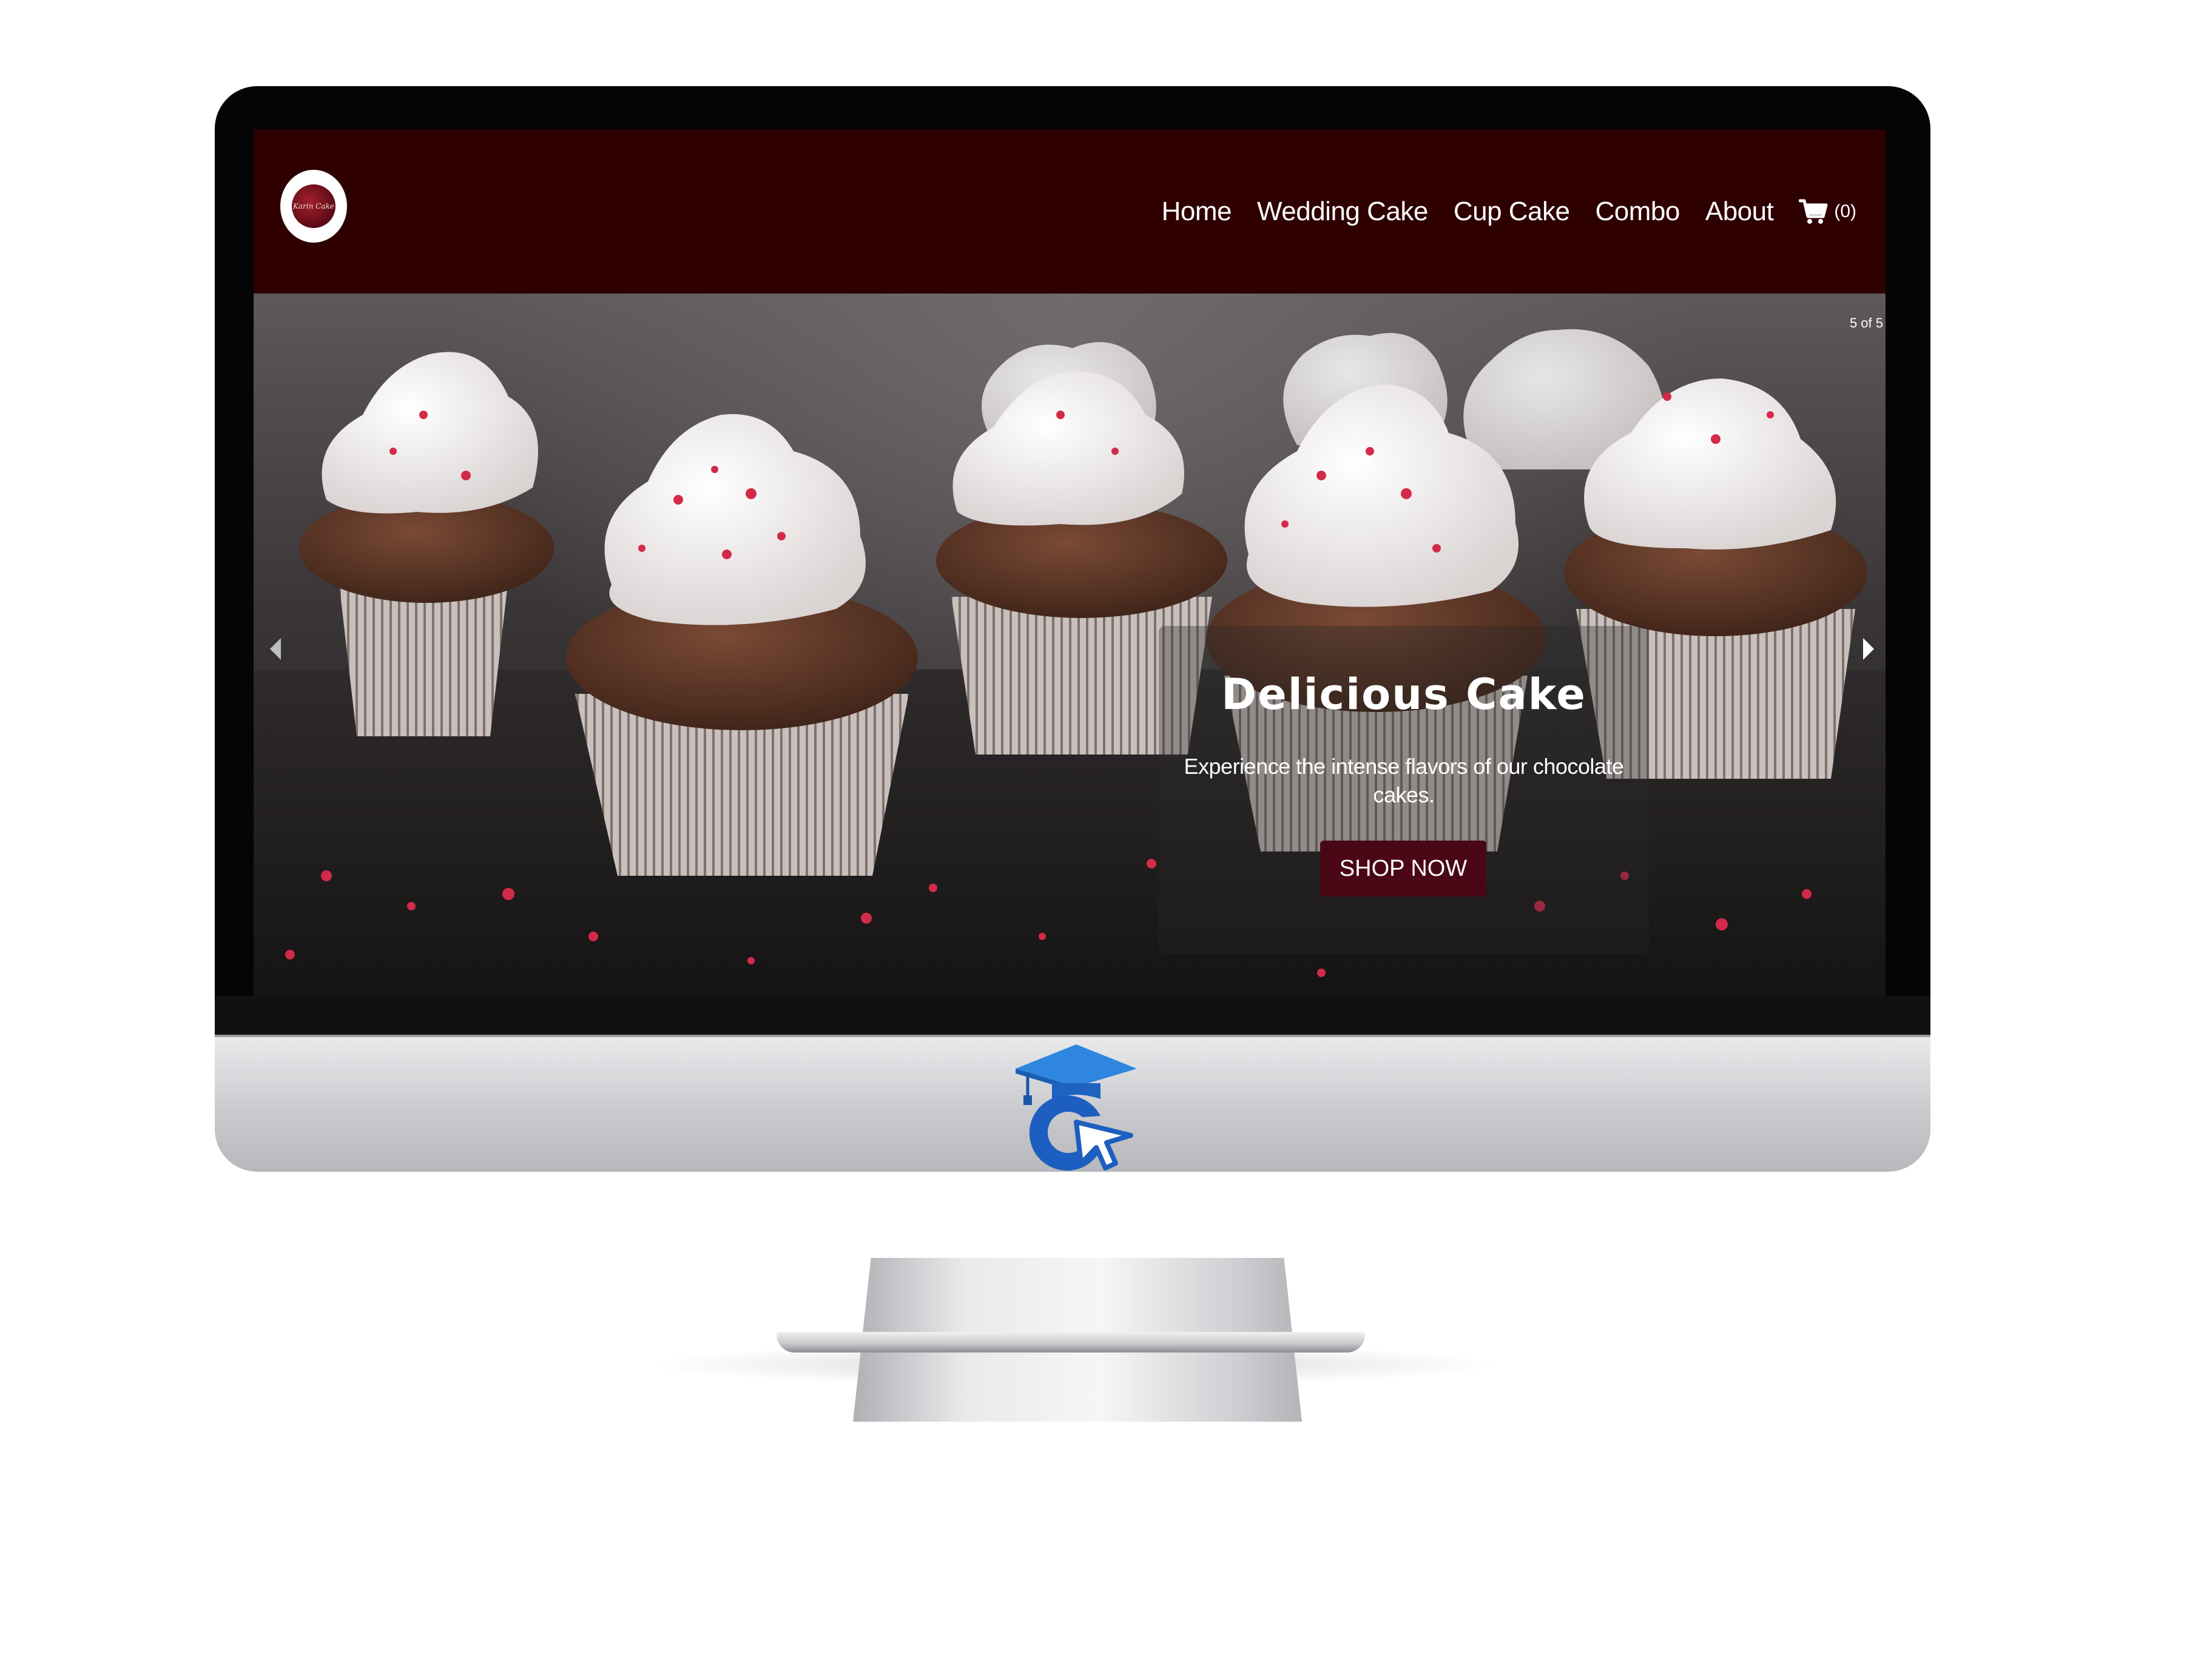 This screenshot has height=1680, width=2201. What do you see at coordinates (1103, 1145) in the screenshot?
I see `cursor-icon` at bounding box center [1103, 1145].